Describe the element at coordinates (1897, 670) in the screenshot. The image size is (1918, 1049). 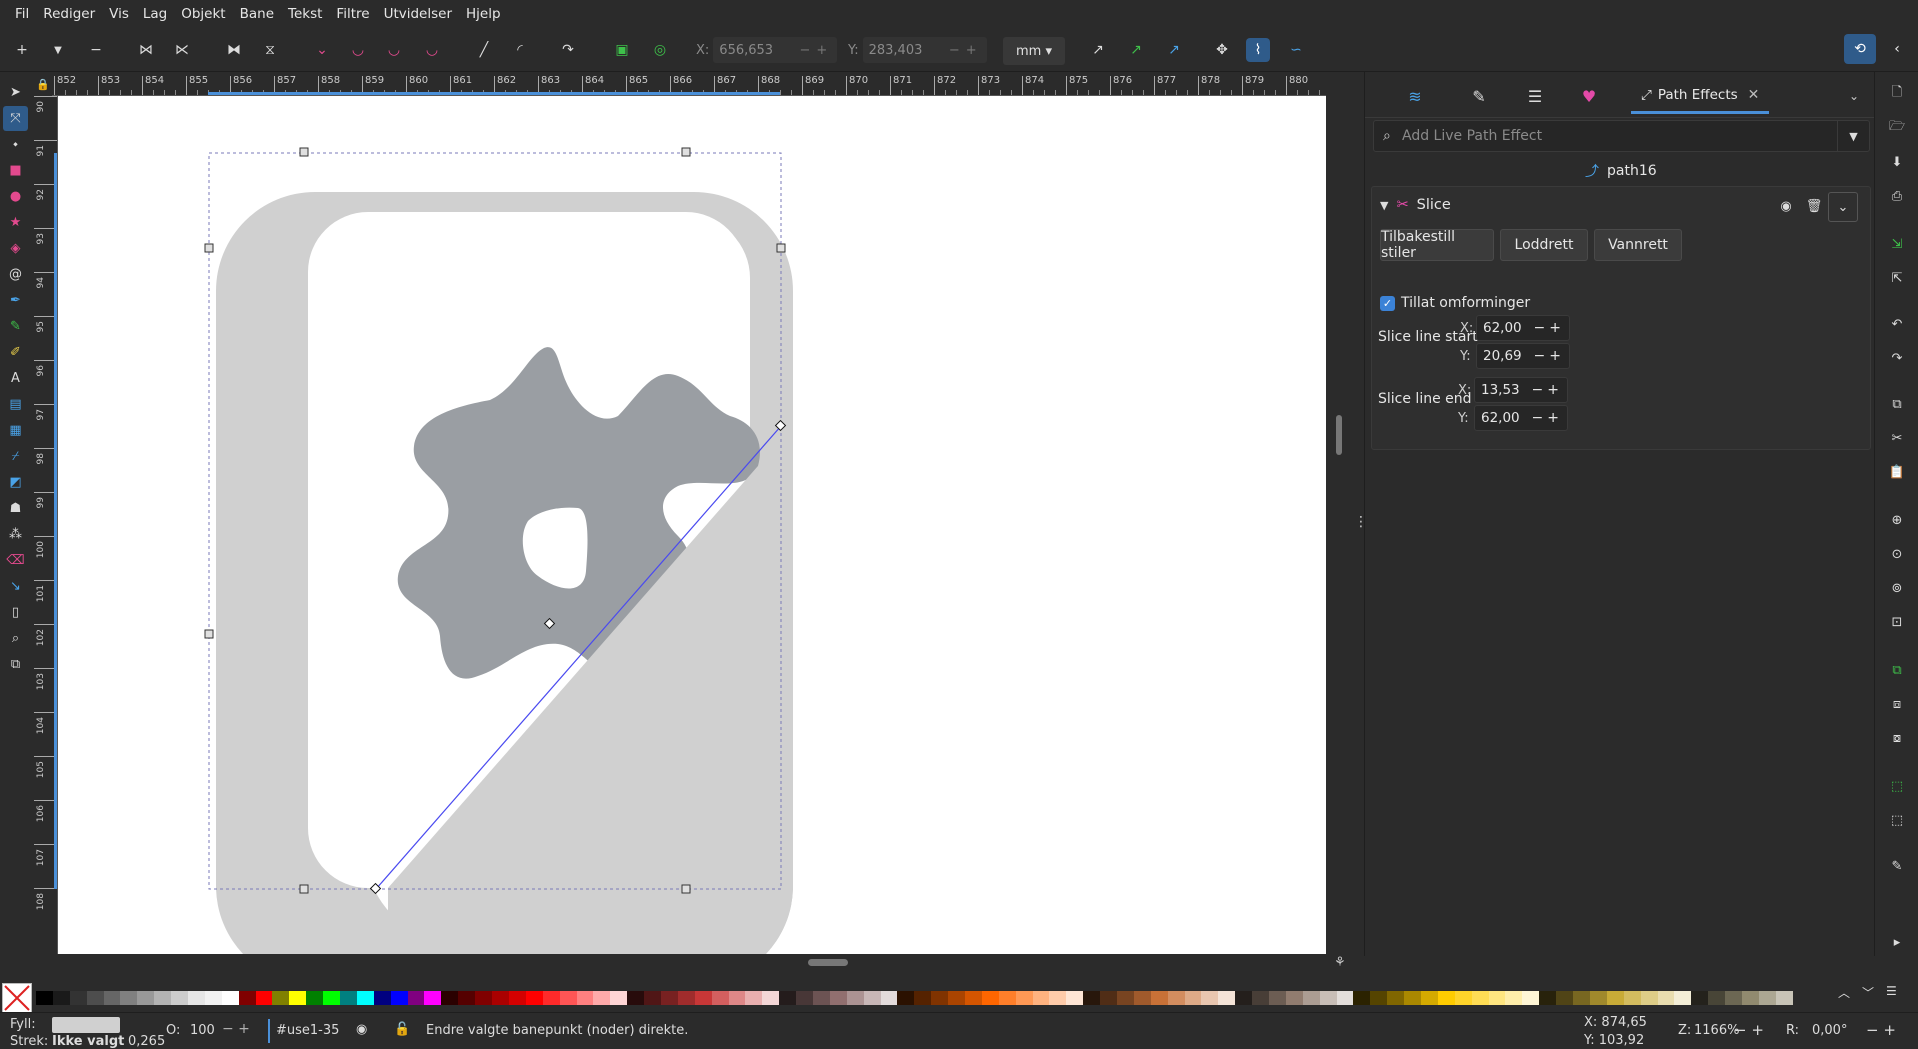
I see `duplicate-icon: ⧉` at that location.